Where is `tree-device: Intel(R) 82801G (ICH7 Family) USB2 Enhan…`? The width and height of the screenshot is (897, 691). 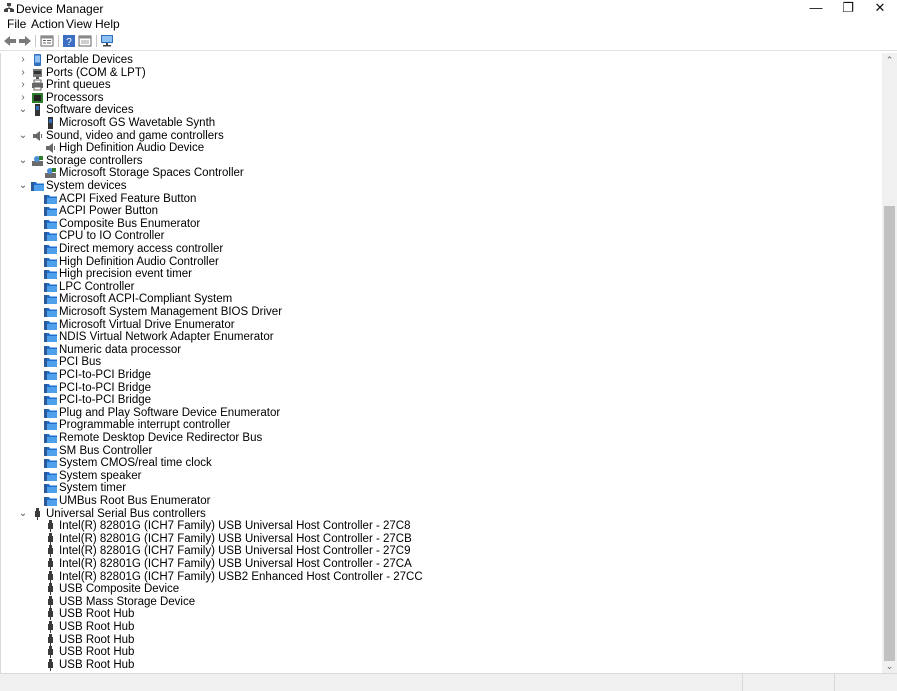 tree-device: Intel(R) 82801G (ICH7 Family) USB2 Enhan… is located at coordinates (441, 577).